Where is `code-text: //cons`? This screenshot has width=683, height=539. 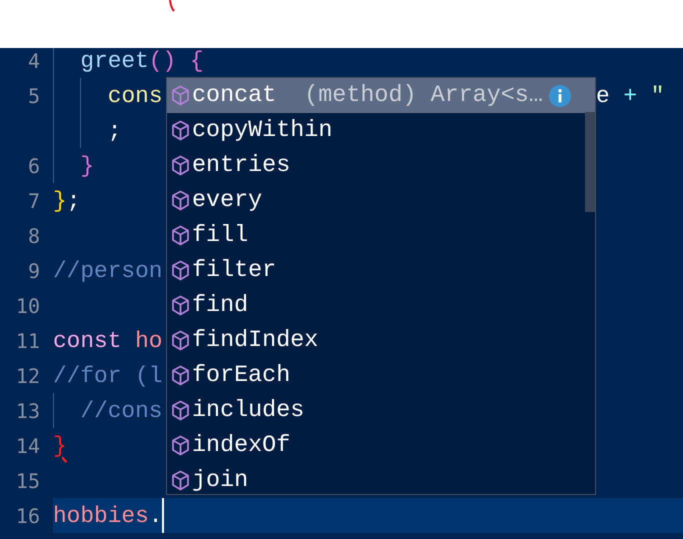 code-text: //cons is located at coordinates (121, 411).